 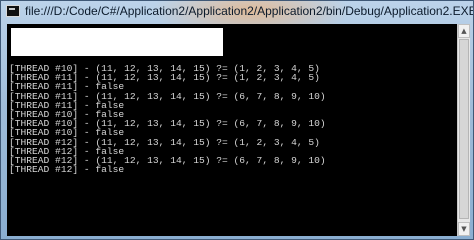 I want to click on console-line: [THREAD #12] - false, so click(x=67, y=170).